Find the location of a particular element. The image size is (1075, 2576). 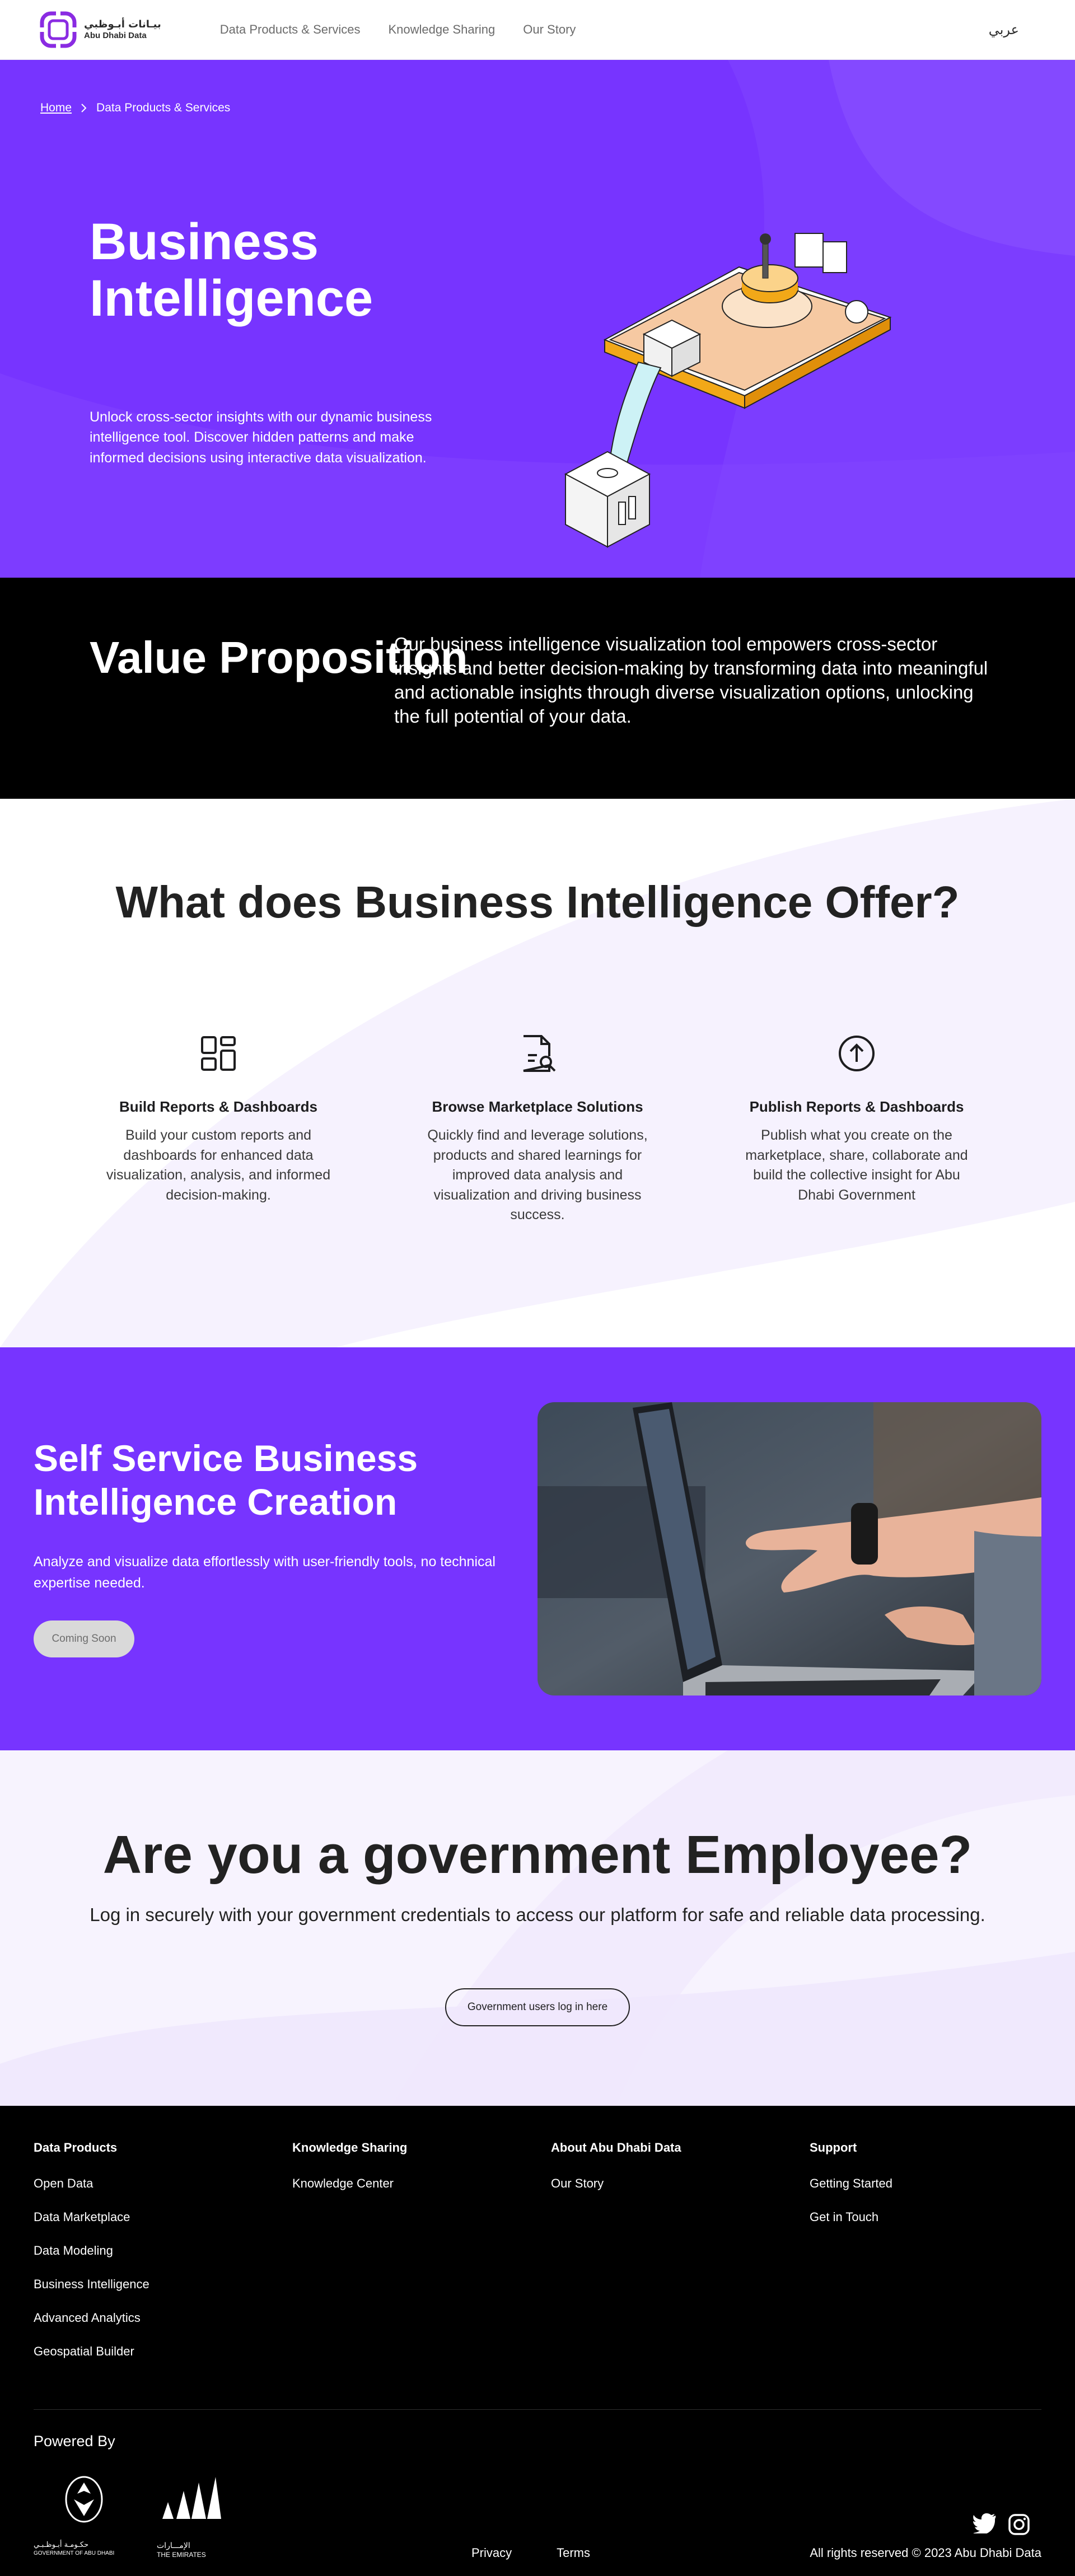

powered-by-label: Powered By is located at coordinates (74, 2441).